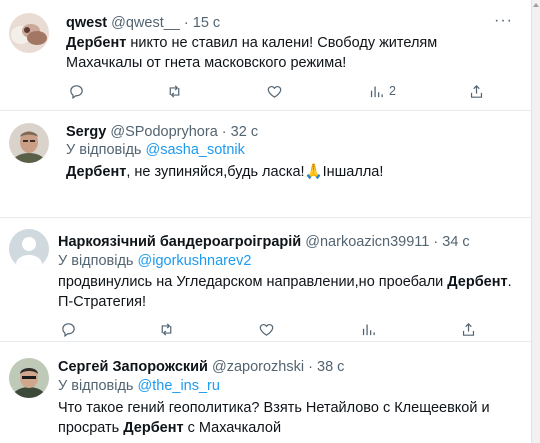 The width and height of the screenshot is (540, 443). Describe the element at coordinates (195, 150) in the screenshot. I see `reply-mention: @sasha_sotnik` at that location.